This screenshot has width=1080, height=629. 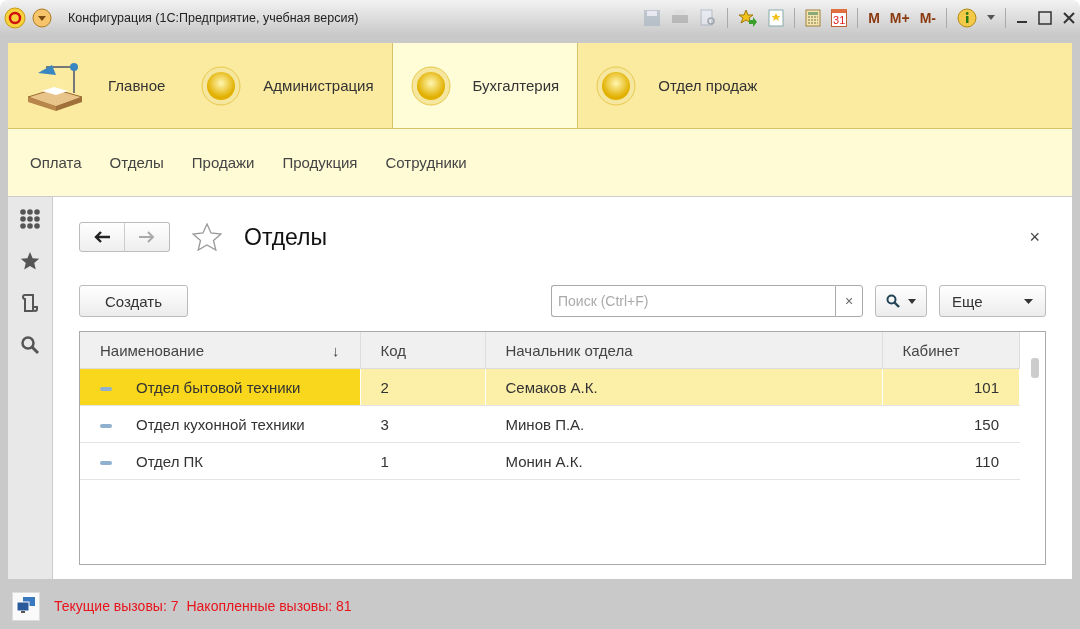 What do you see at coordinates (422, 461) in the screenshot?
I see `table-cell: 1` at bounding box center [422, 461].